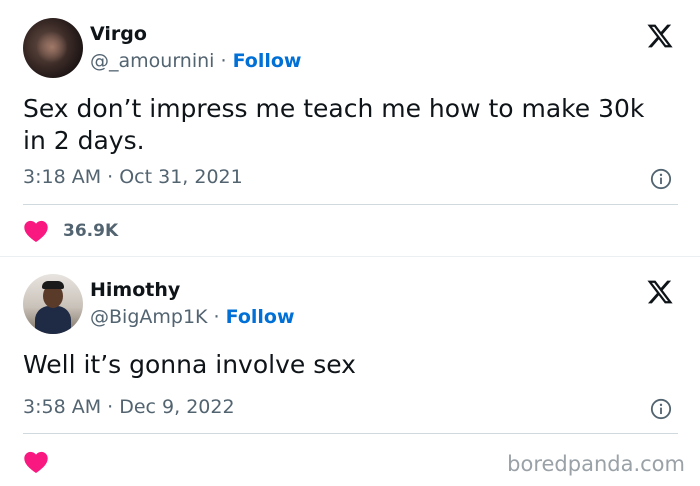 The height and width of the screenshot is (486, 700). Describe the element at coordinates (53, 320) in the screenshot. I see `avatar-body` at that location.